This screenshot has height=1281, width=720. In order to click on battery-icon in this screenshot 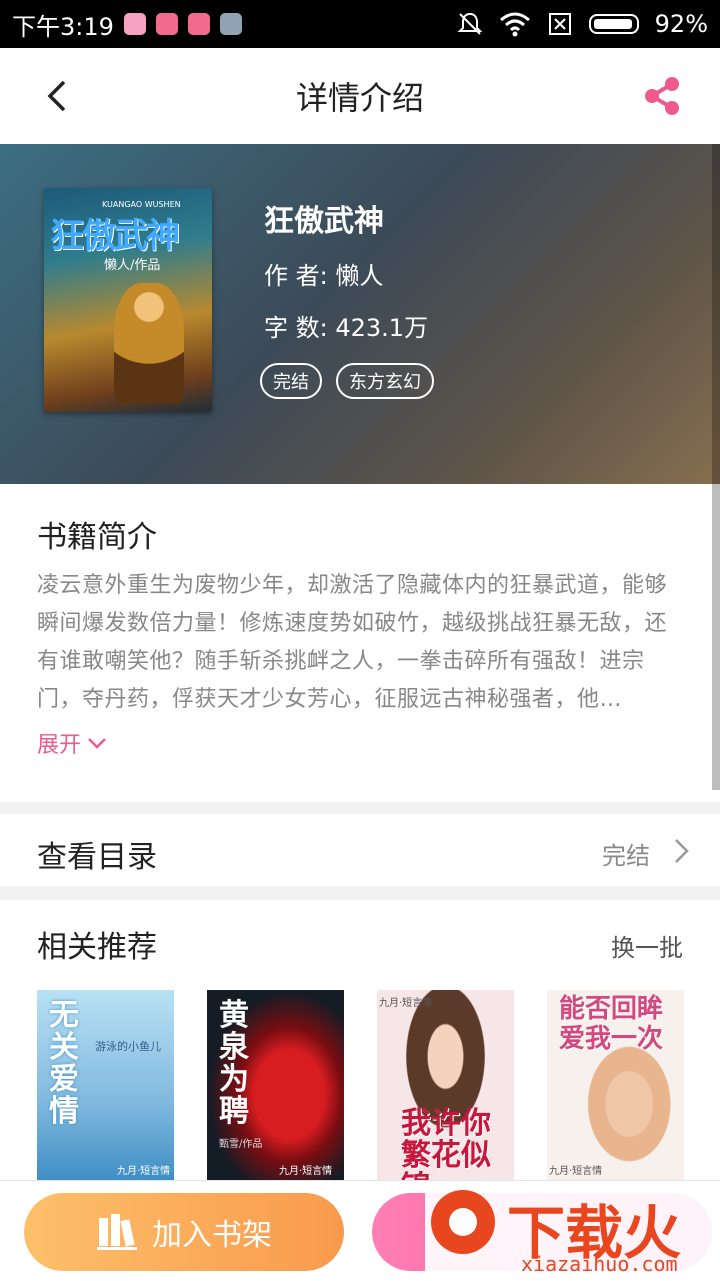, I will do `click(613, 24)`.